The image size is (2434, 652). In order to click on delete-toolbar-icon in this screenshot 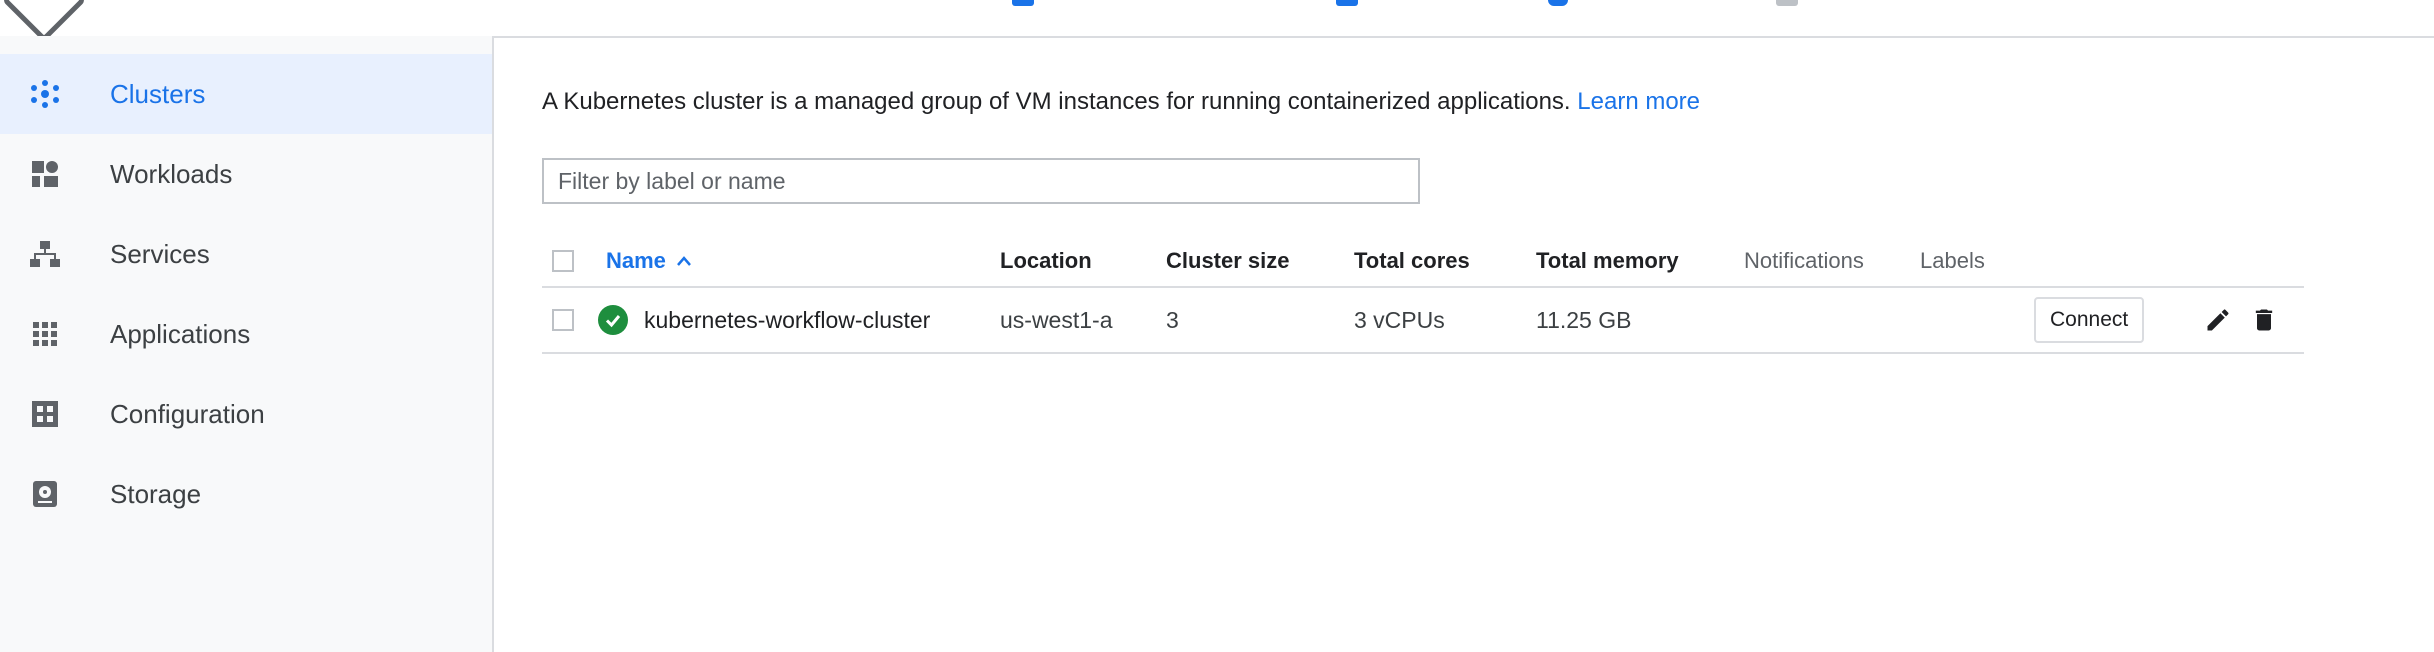, I will do `click(1787, 3)`.